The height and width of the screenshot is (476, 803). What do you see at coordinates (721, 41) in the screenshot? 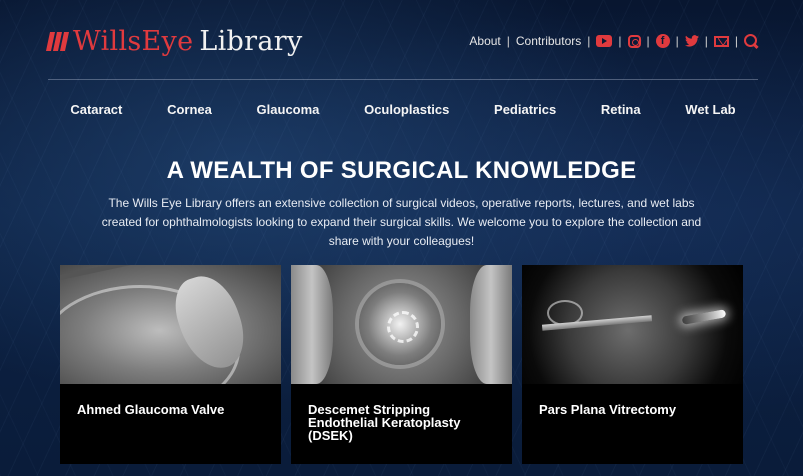
I see `email-icon` at bounding box center [721, 41].